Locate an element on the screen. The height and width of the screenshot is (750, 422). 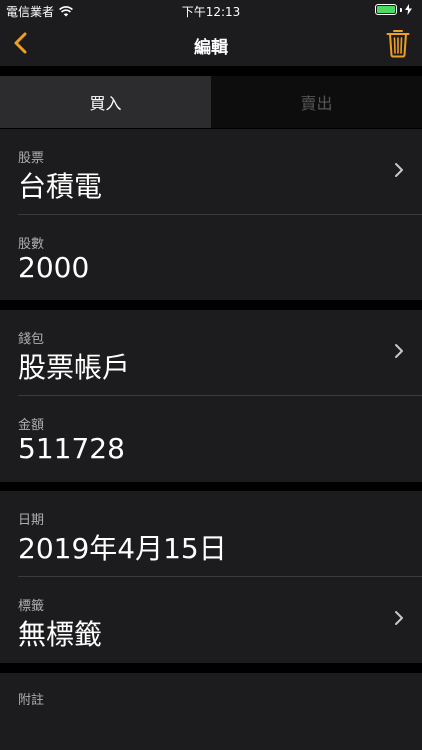
amount-row: 金額 511728 is located at coordinates (211, 439).